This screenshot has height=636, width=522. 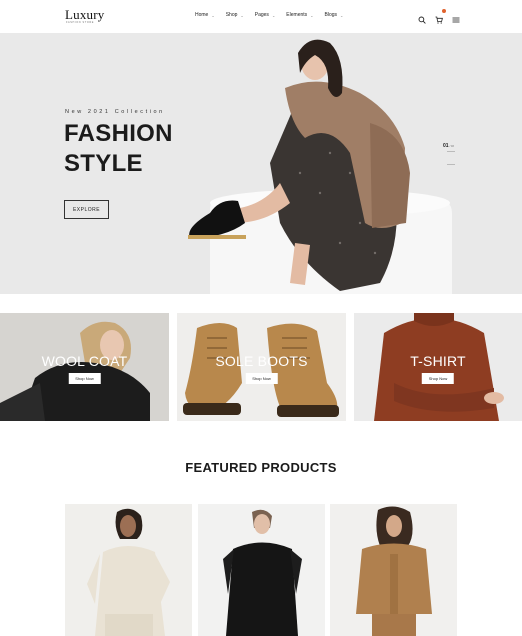 I want to click on menu-icon, so click(x=456, y=17).